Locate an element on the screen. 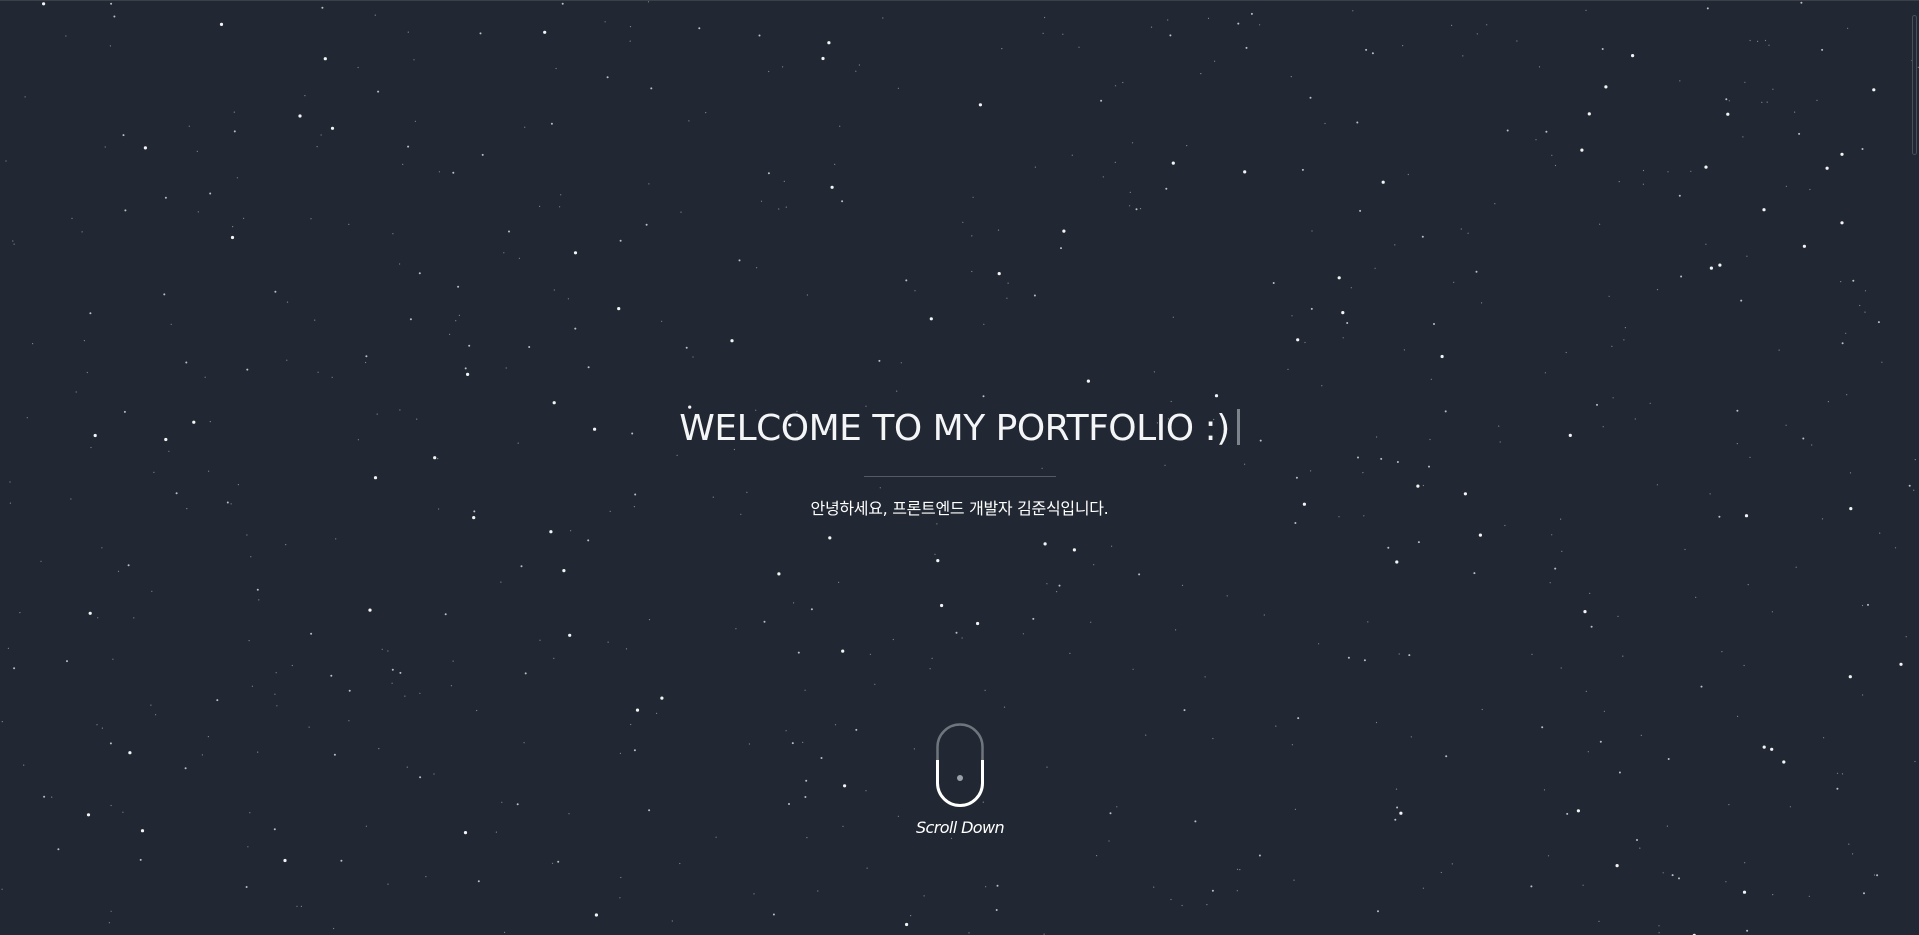 The height and width of the screenshot is (935, 1919). scrollbar-thumb is located at coordinates (1914, 85).